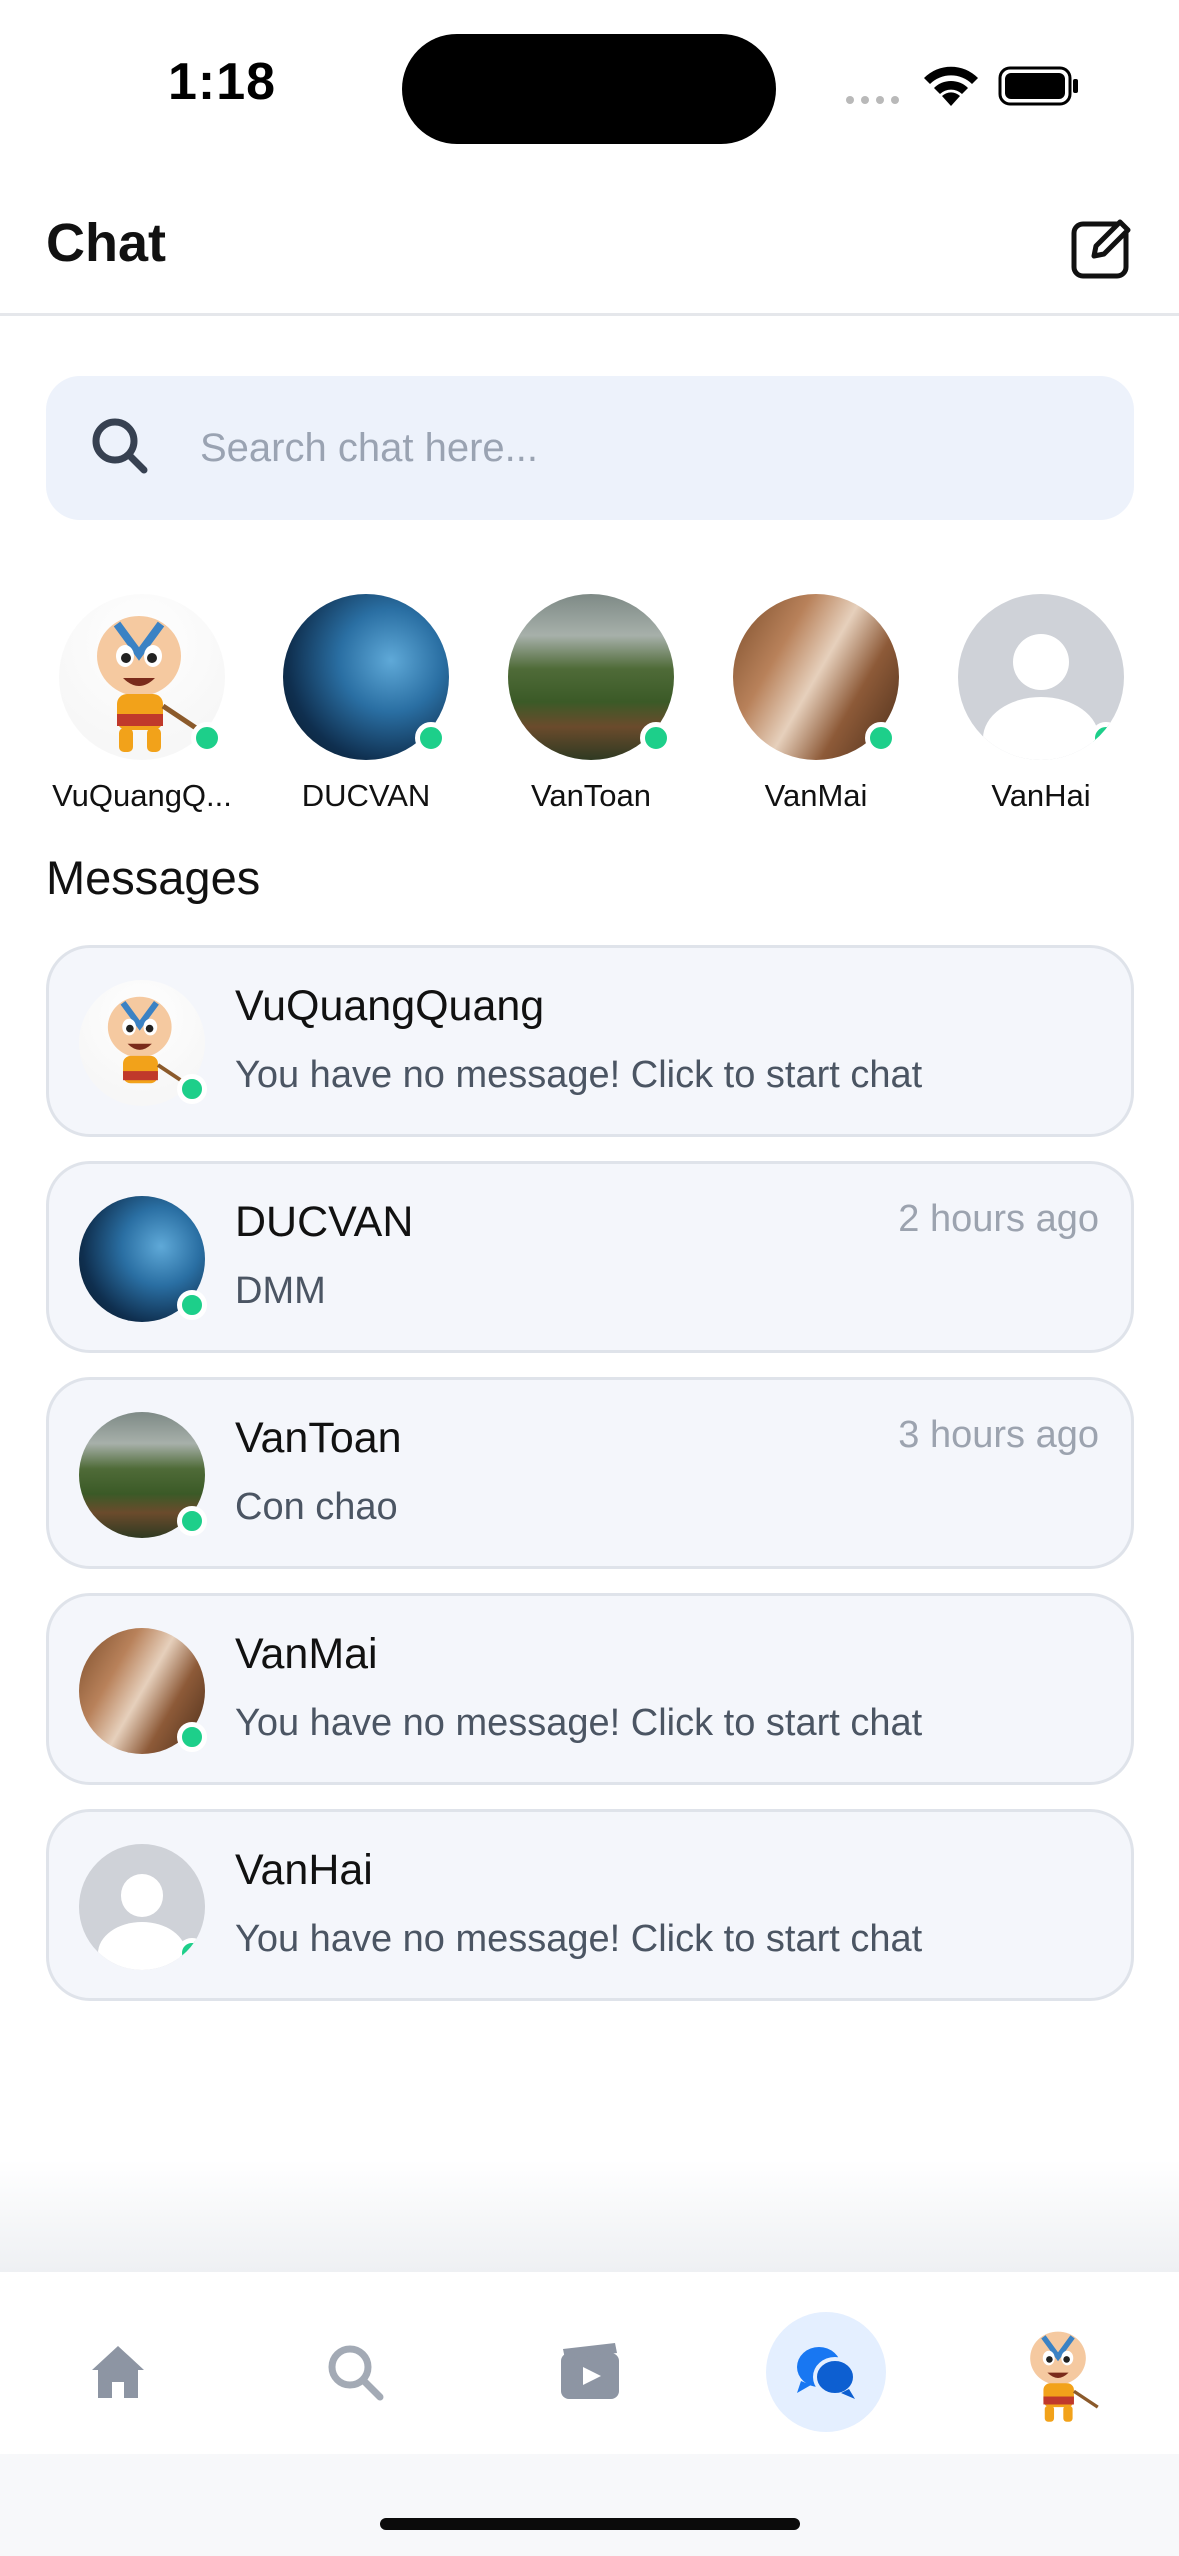 This screenshot has width=1179, height=2556. Describe the element at coordinates (1064, 2376) in the screenshot. I see `profile-avatar` at that location.